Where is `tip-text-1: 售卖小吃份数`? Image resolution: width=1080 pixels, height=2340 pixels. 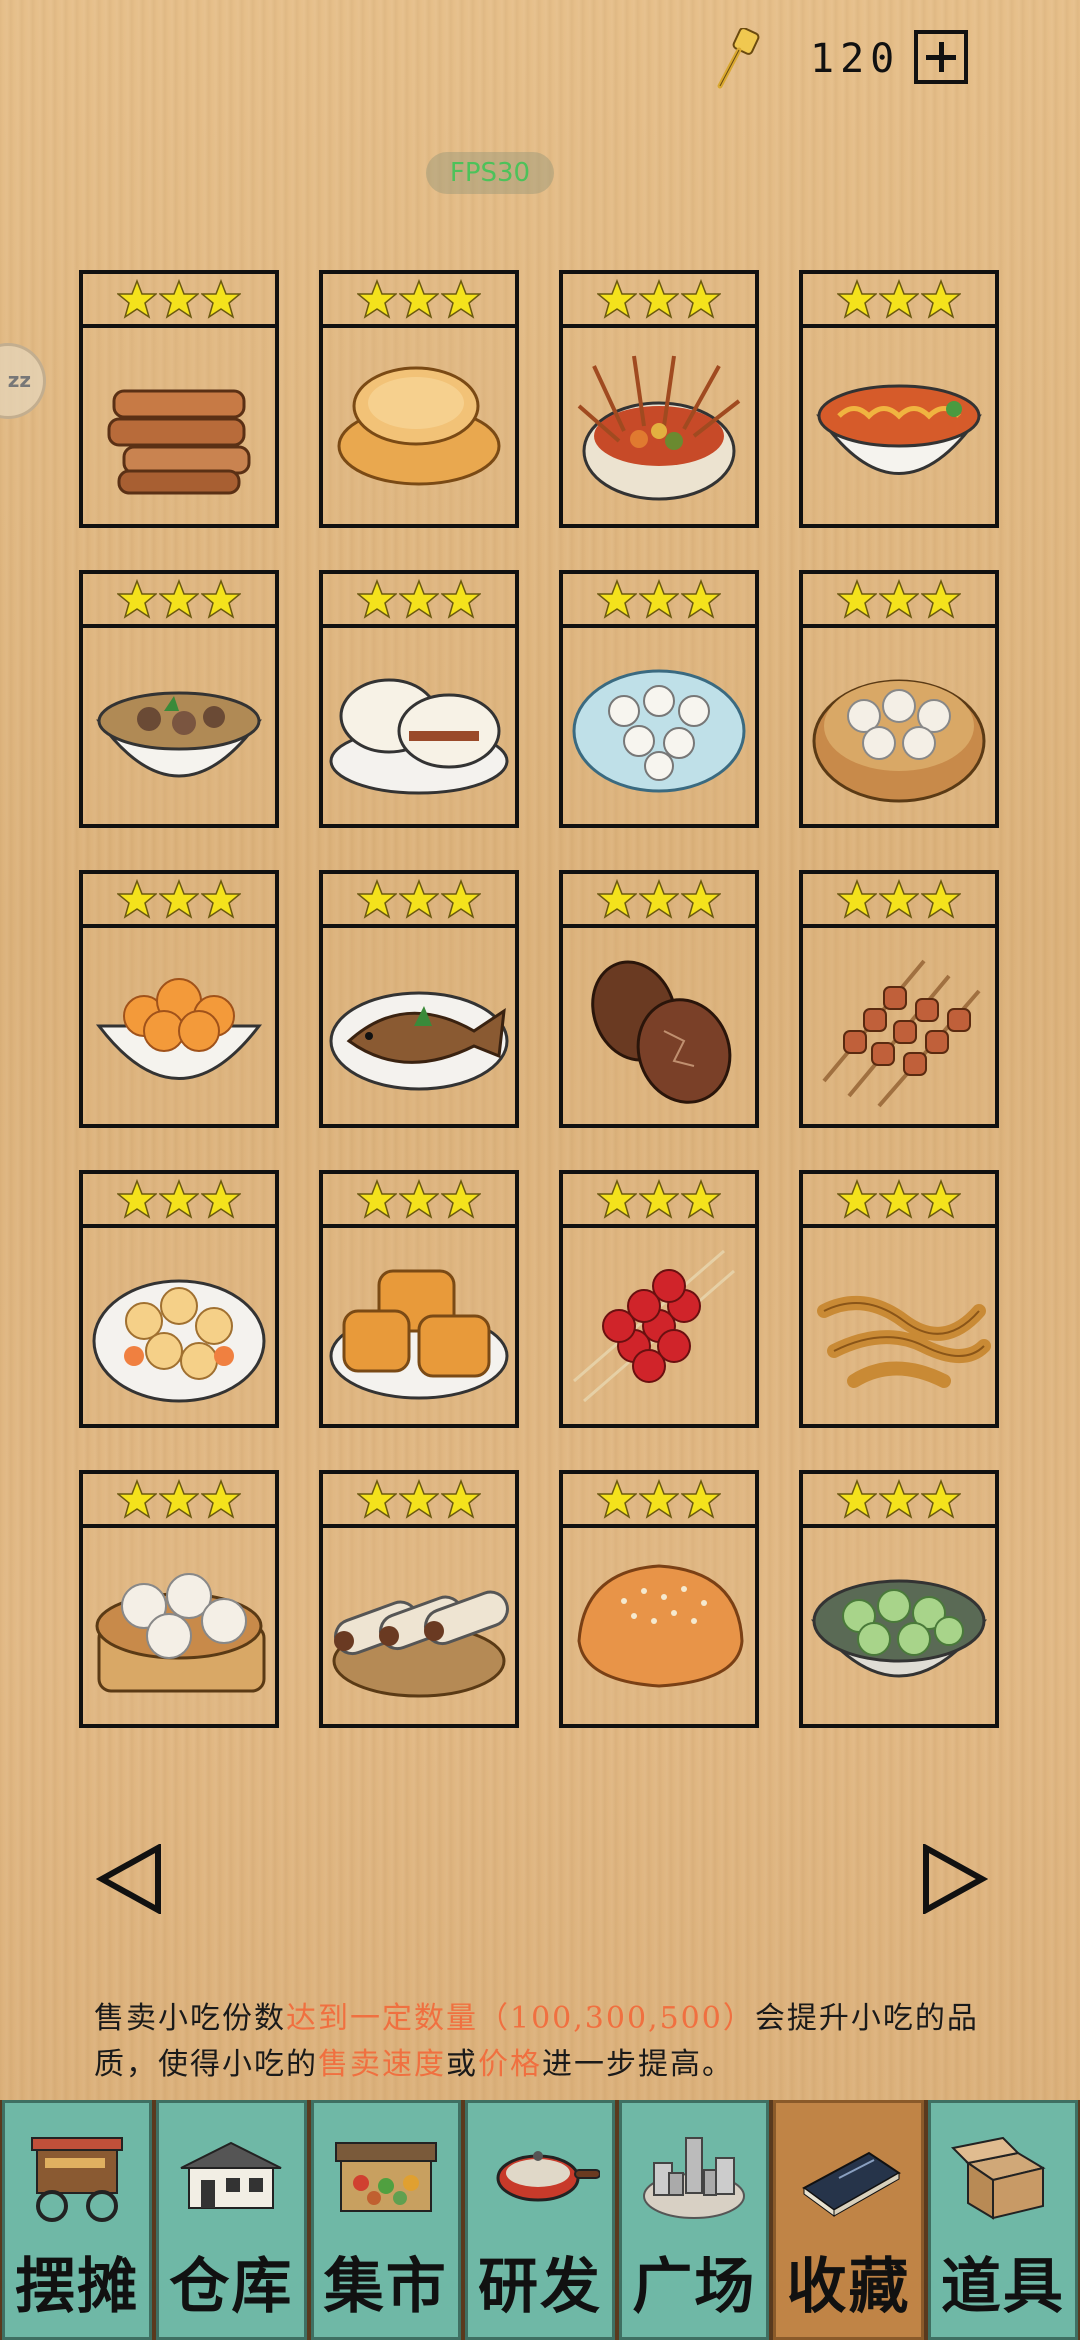 tip-text-1: 售卖小吃份数 is located at coordinates (190, 2018).